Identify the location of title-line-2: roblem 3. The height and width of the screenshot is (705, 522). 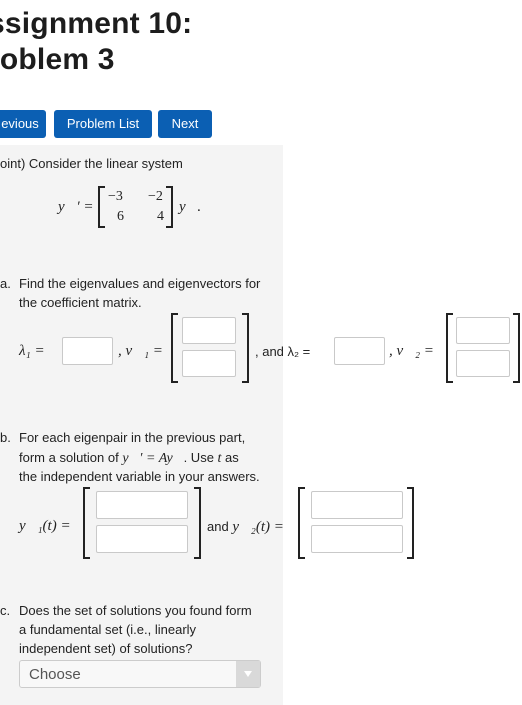
(57, 59).